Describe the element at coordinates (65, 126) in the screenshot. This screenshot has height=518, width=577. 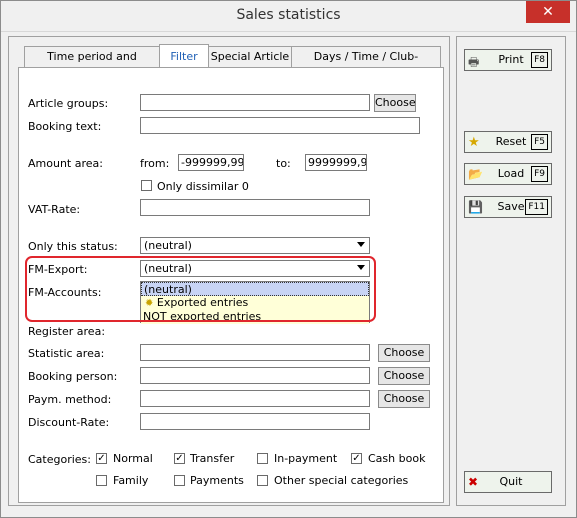
I see `booking-text-label: Booking text:` at that location.